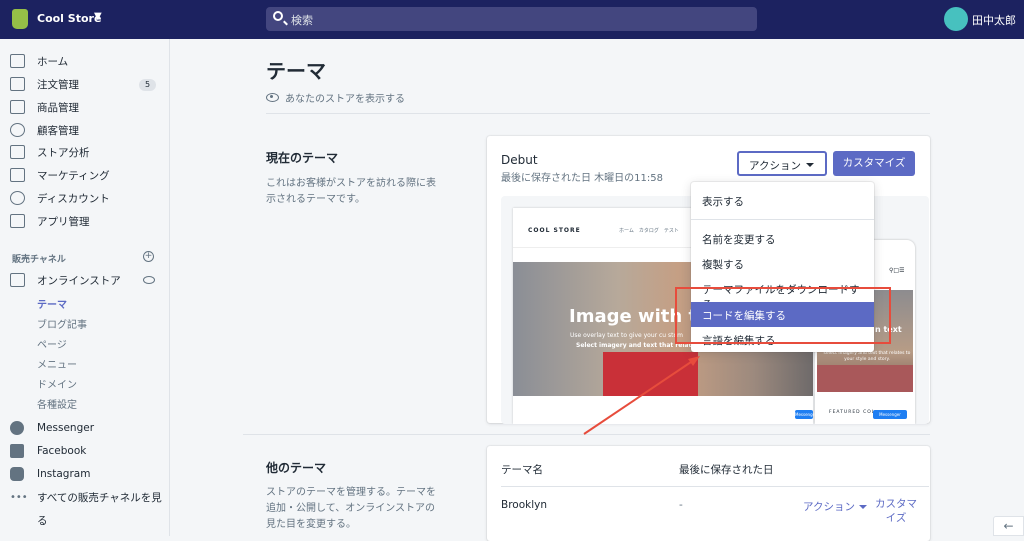 This screenshot has height=541, width=1024. Describe the element at coordinates (73, 175) in the screenshot. I see `sidebar-item-label: マーケティング` at that location.